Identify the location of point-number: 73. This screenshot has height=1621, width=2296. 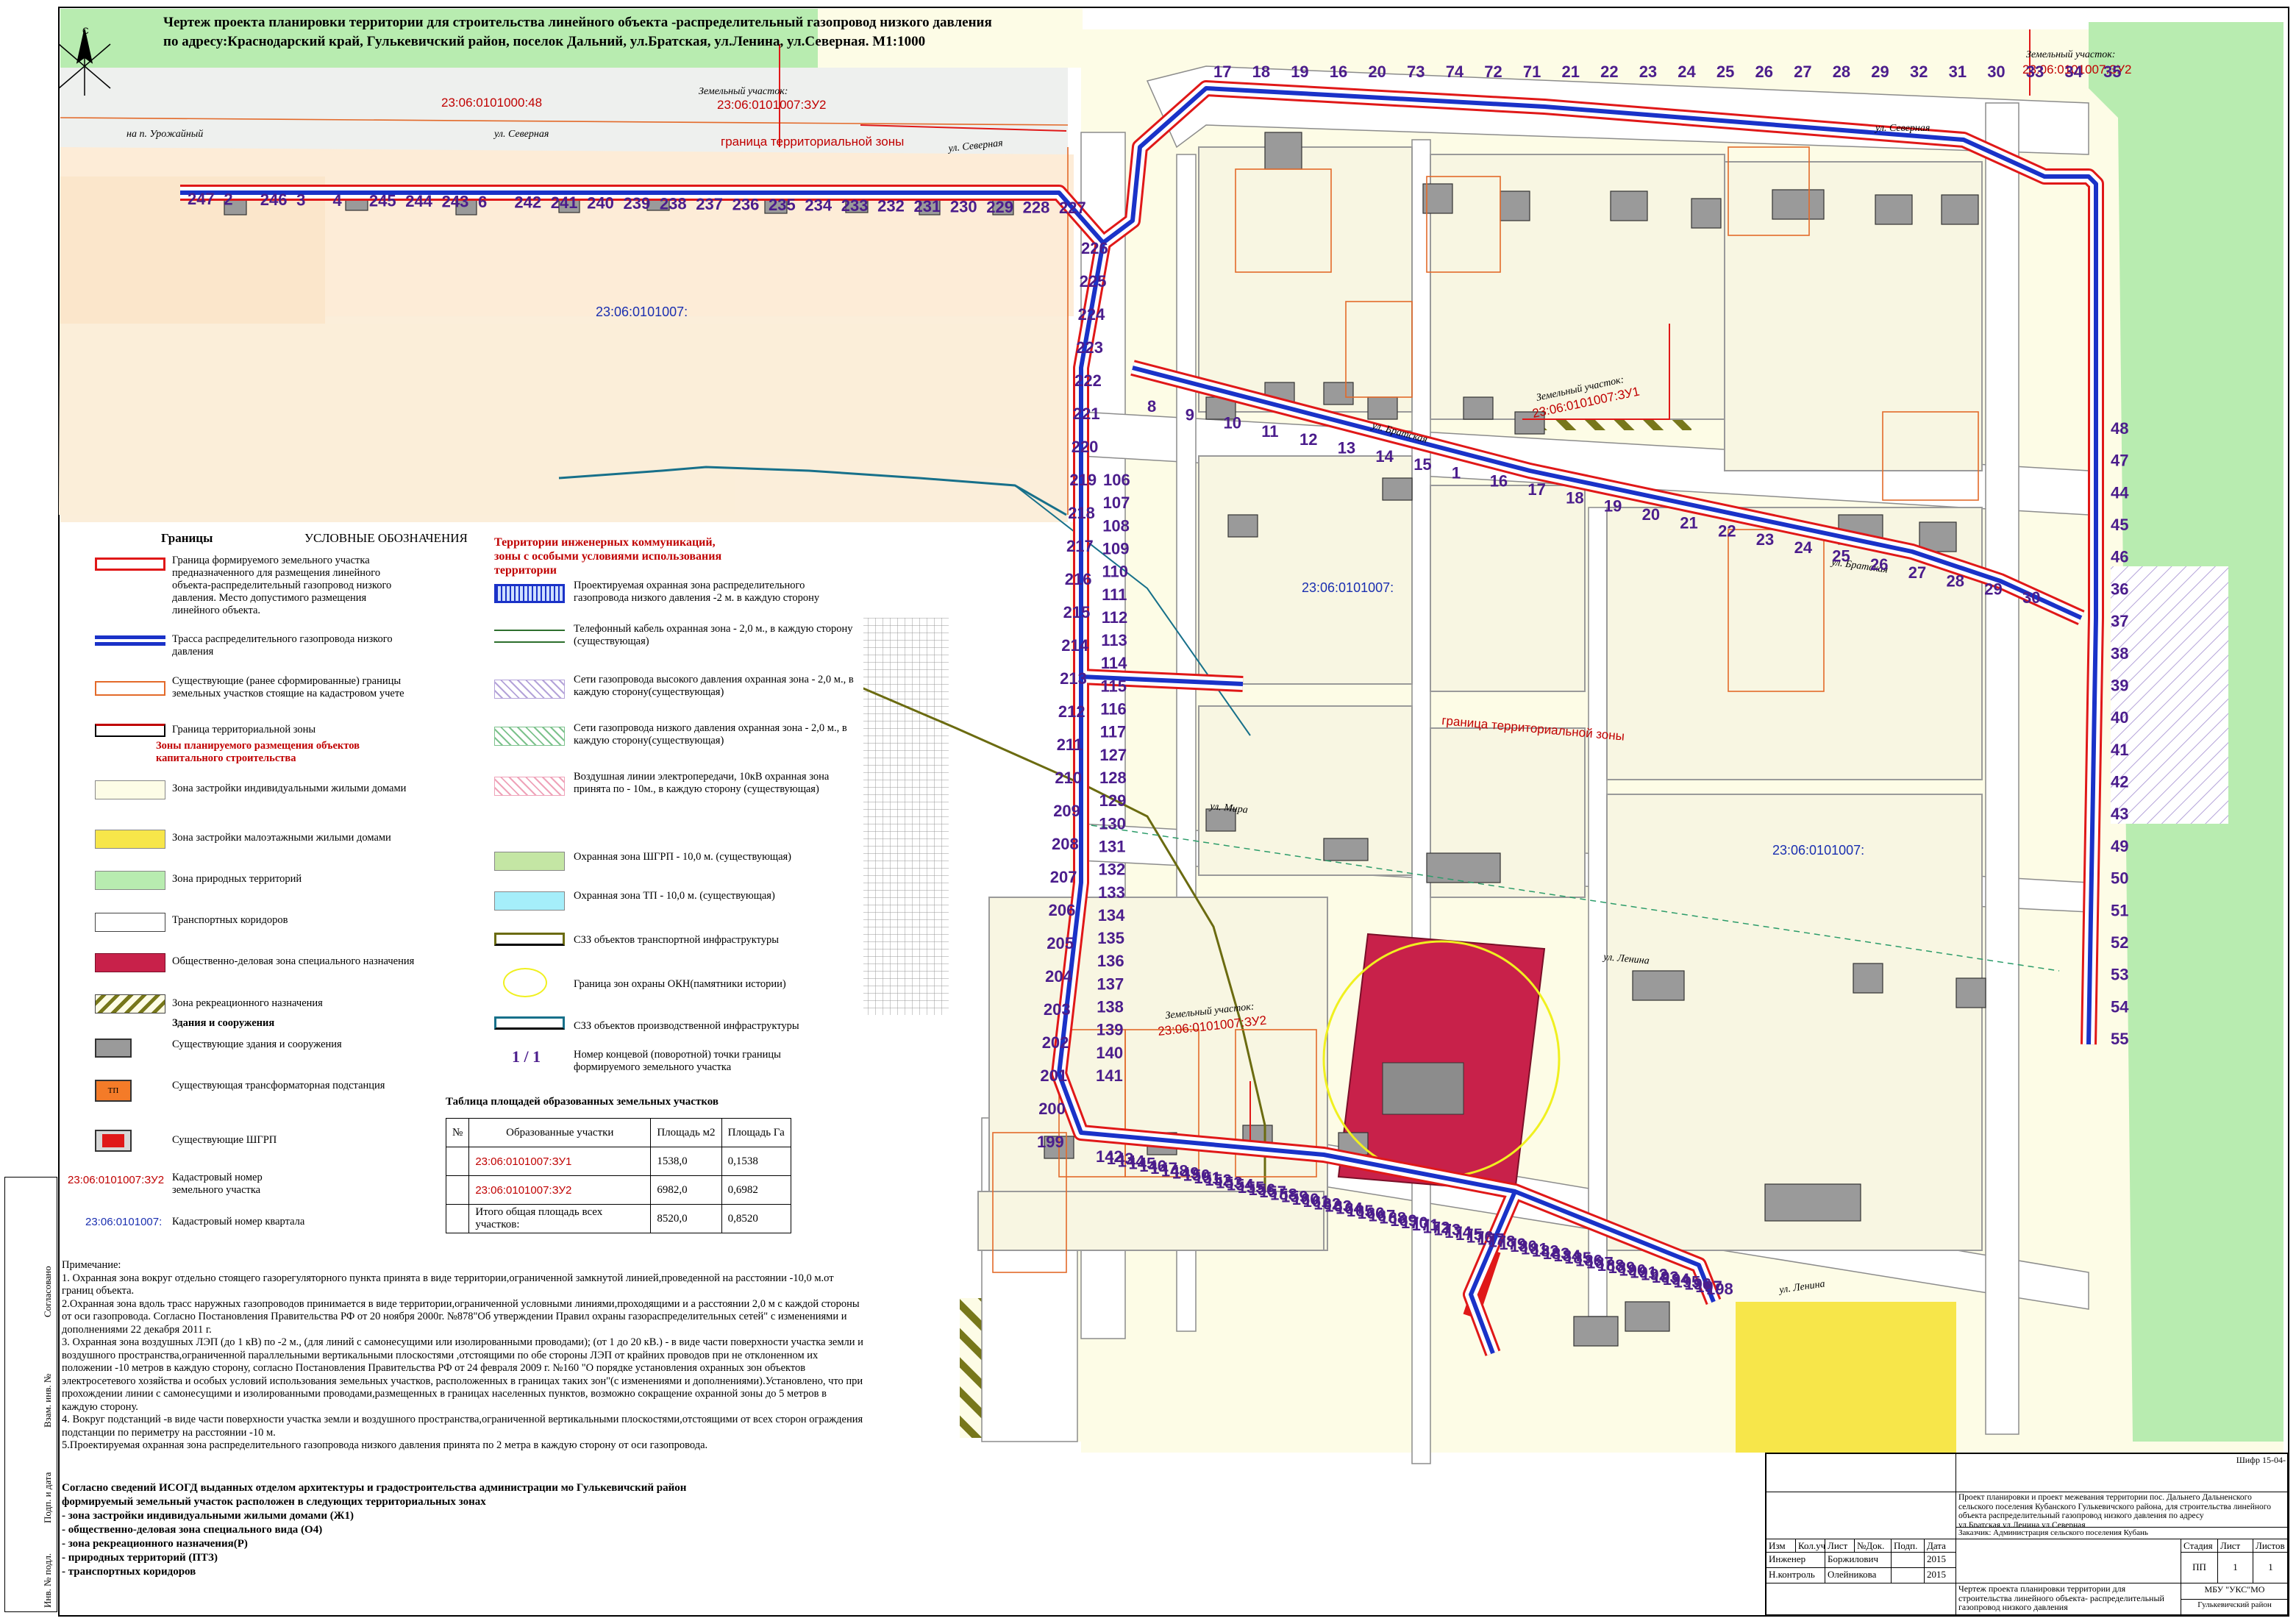
(1416, 72).